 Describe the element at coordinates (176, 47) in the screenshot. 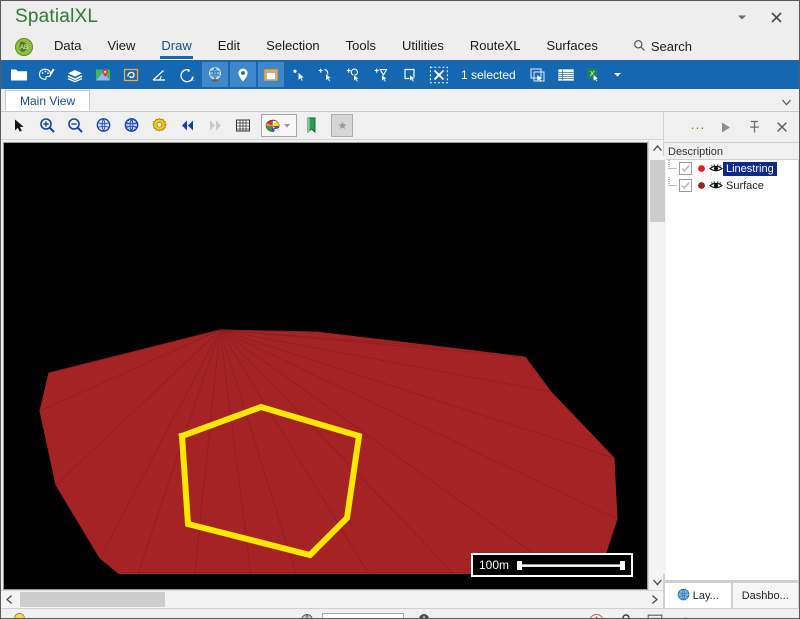

I see `menu-item-draw: Draw` at that location.